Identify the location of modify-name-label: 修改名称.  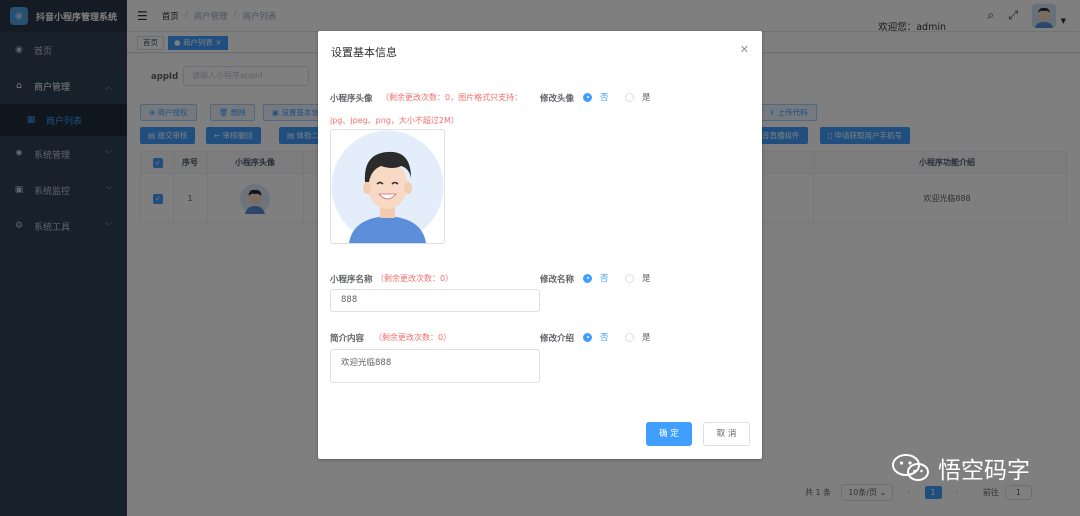
(557, 280).